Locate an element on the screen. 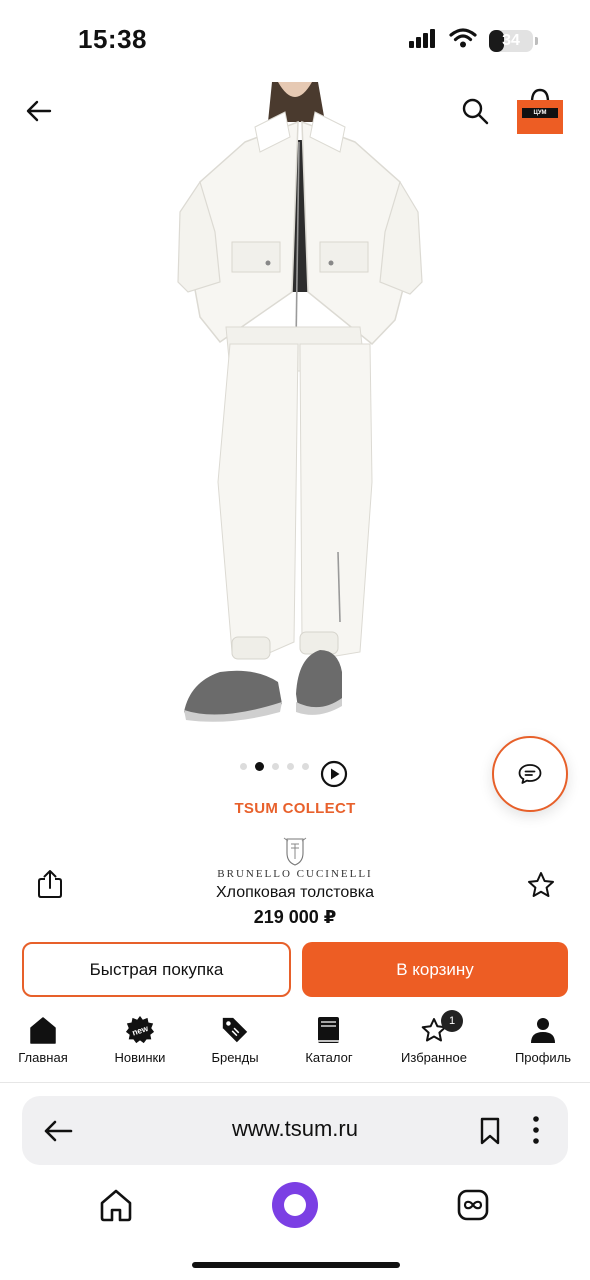  tag-icon is located at coordinates (235, 1030).